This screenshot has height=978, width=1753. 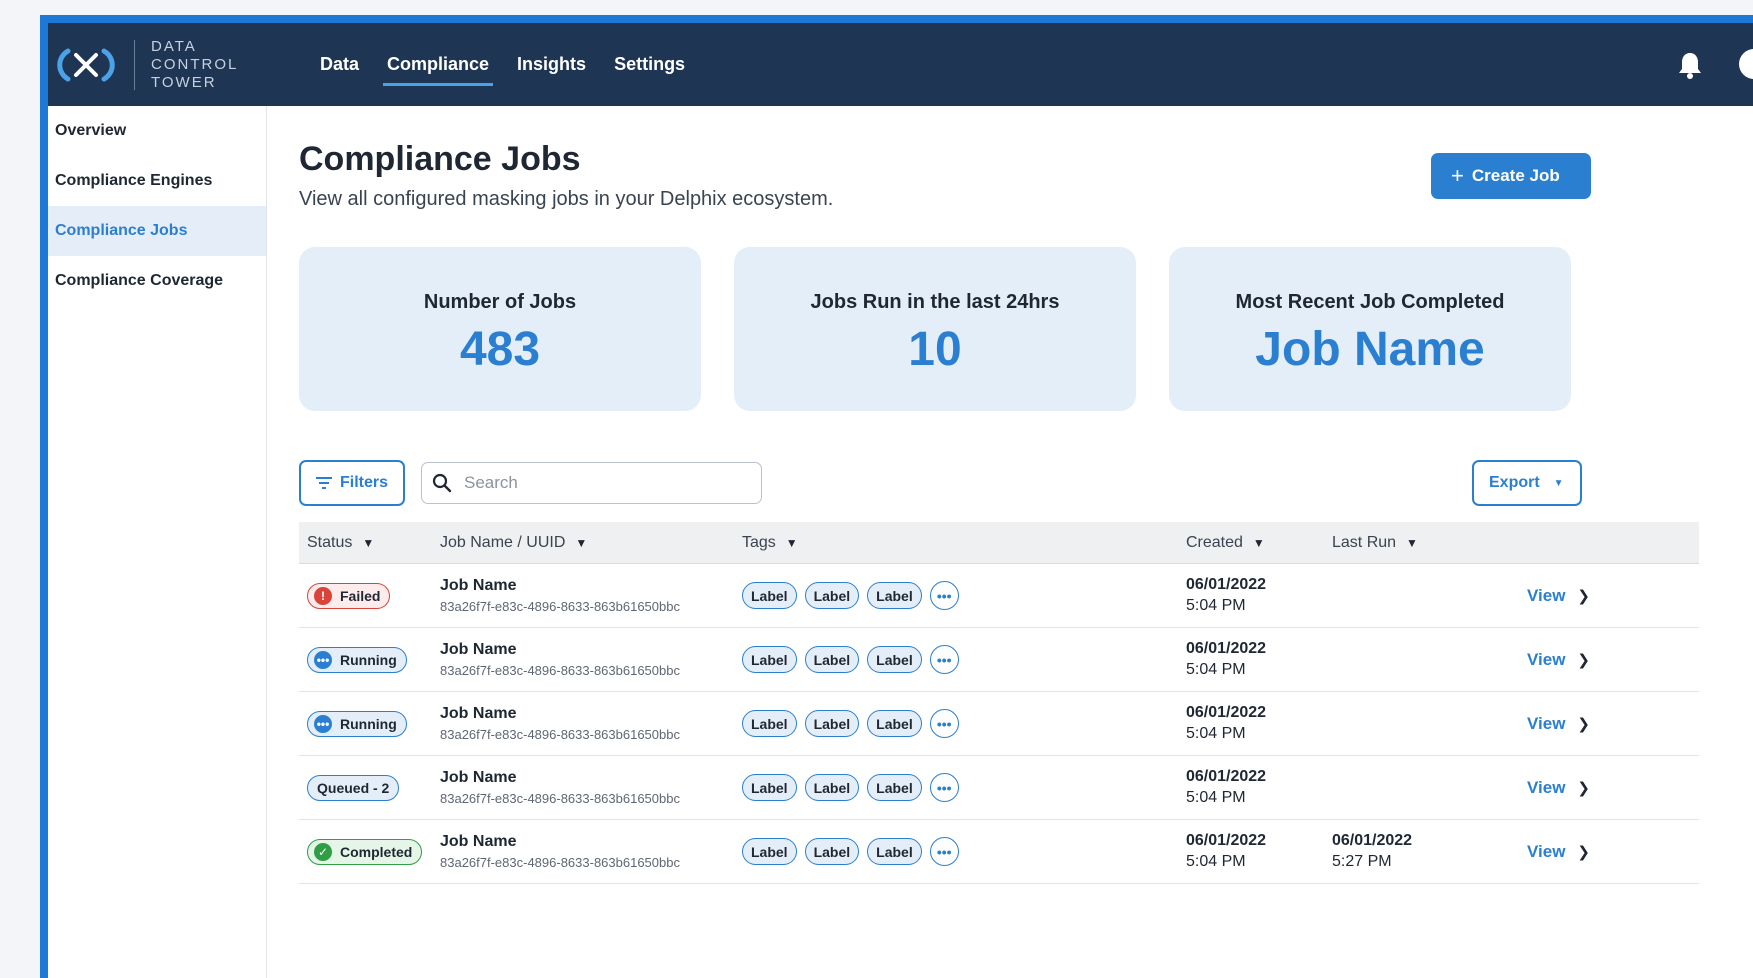 What do you see at coordinates (357, 723) in the screenshot?
I see `status-badge: ••• Running` at bounding box center [357, 723].